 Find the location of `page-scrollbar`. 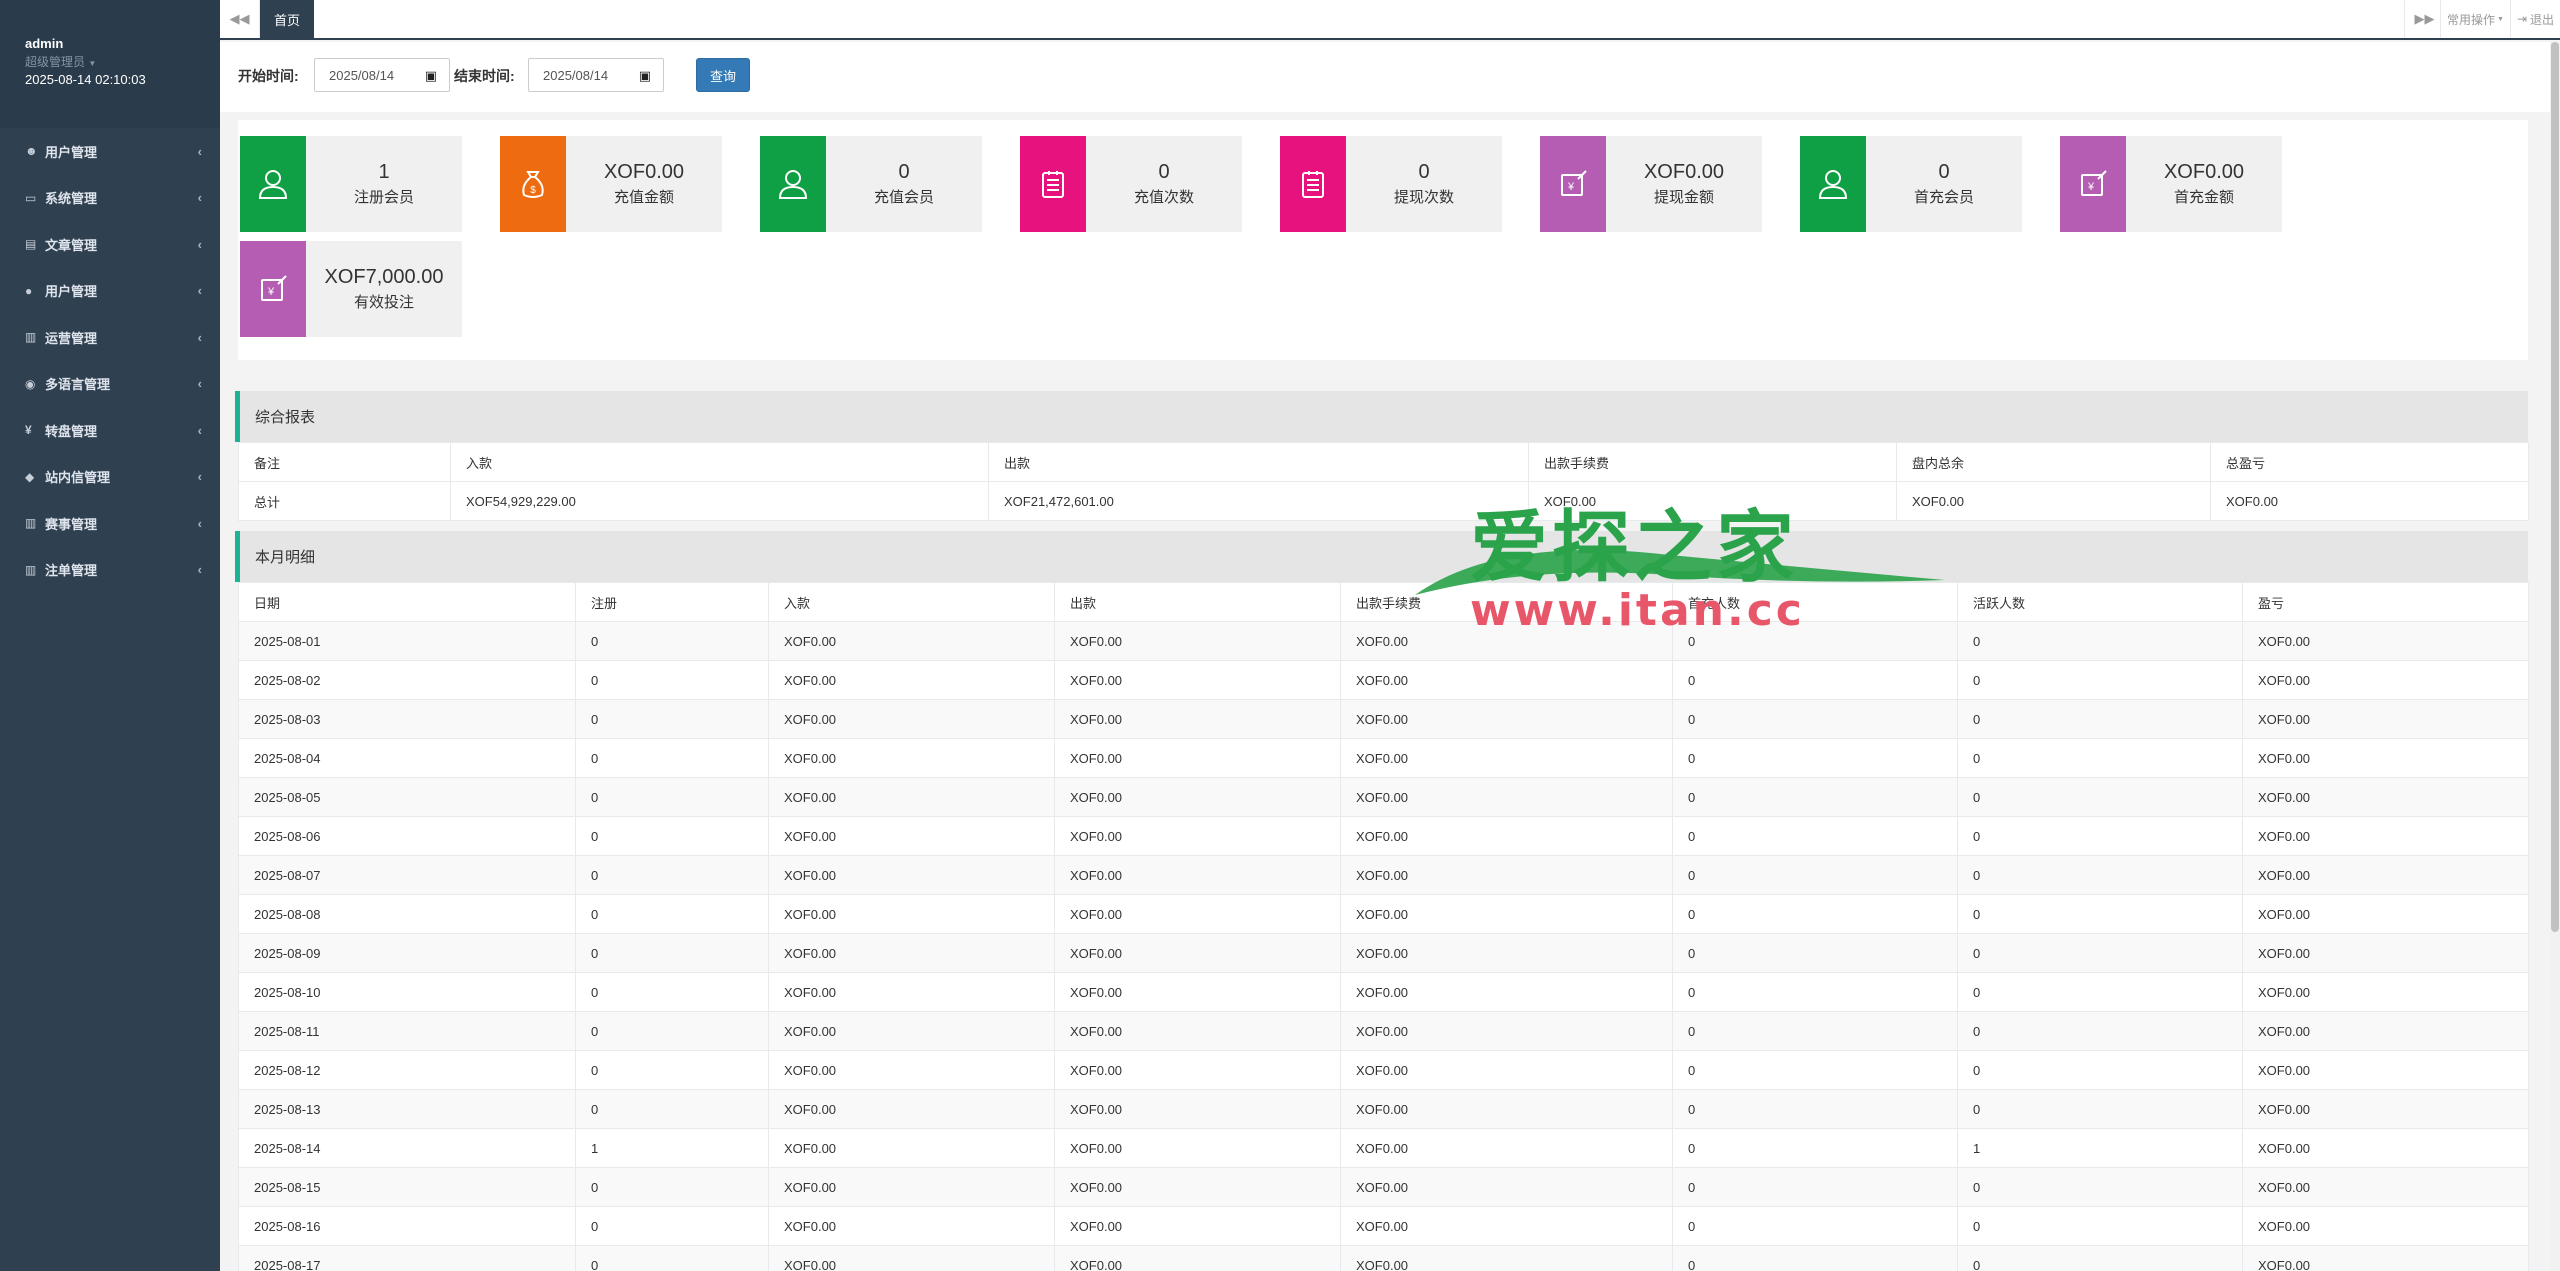

page-scrollbar is located at coordinates (2555, 656).